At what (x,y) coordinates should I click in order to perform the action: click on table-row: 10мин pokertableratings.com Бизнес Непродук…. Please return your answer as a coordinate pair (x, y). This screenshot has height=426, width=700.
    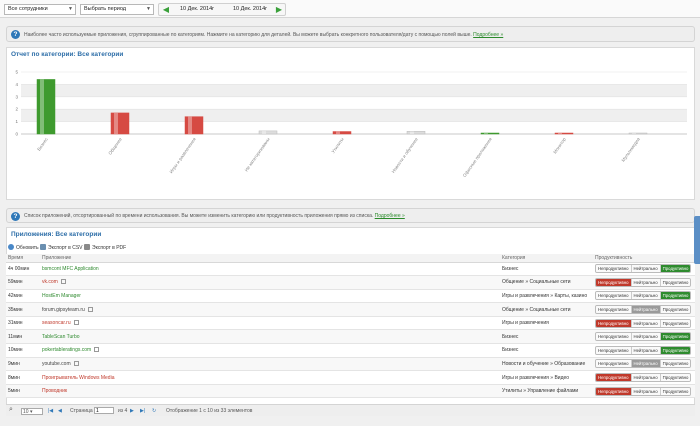
    Looking at the image, I should click on (350, 350).